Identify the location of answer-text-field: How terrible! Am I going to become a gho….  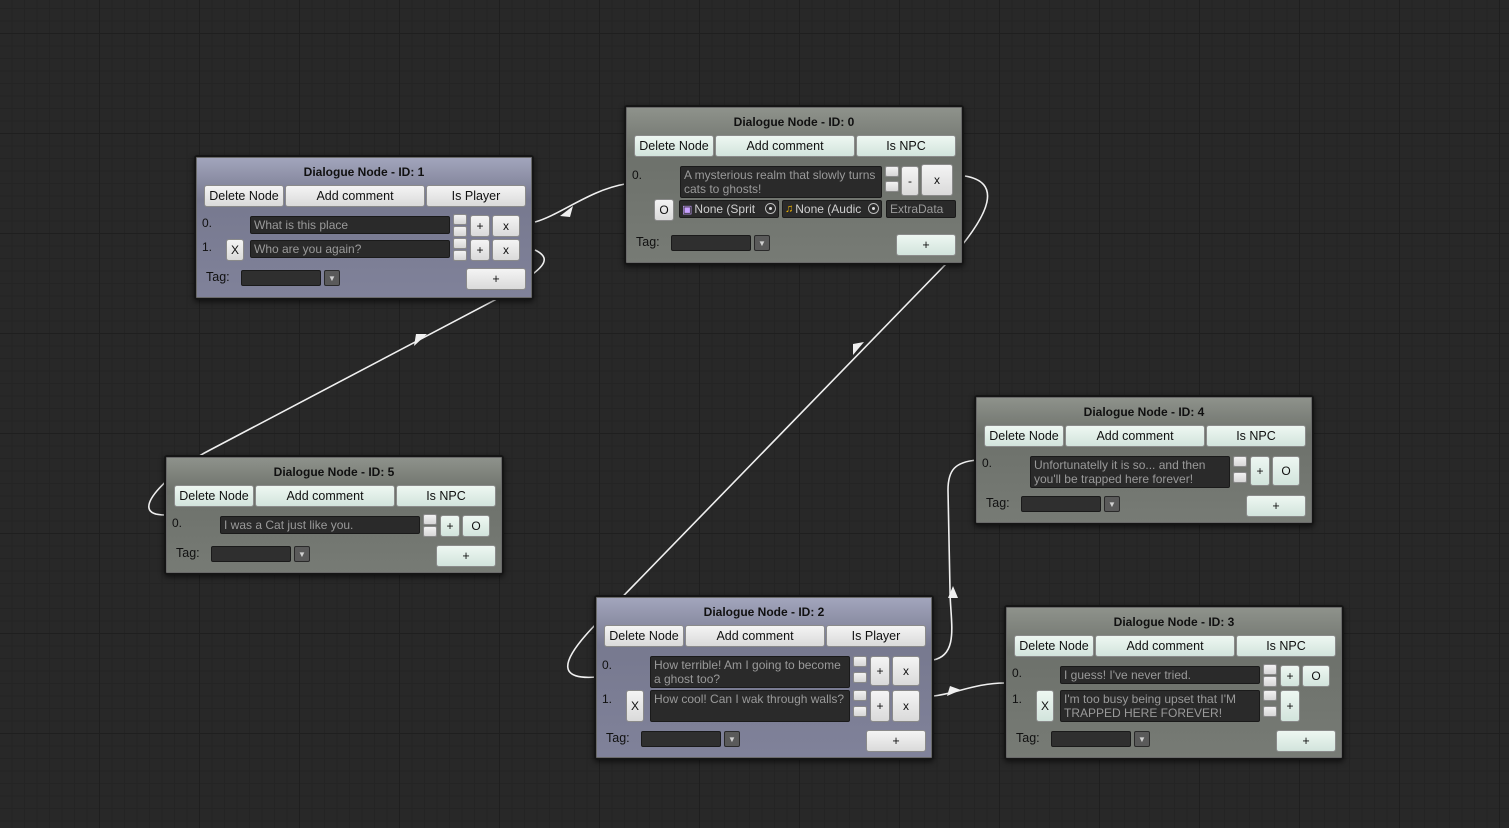
(750, 672).